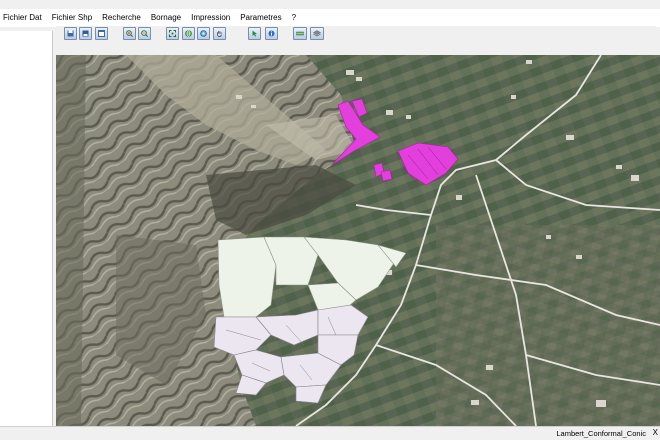 This screenshot has height=440, width=660. What do you see at coordinates (601, 433) in the screenshot?
I see `projection-label: Lambert_Conformal_Conic` at bounding box center [601, 433].